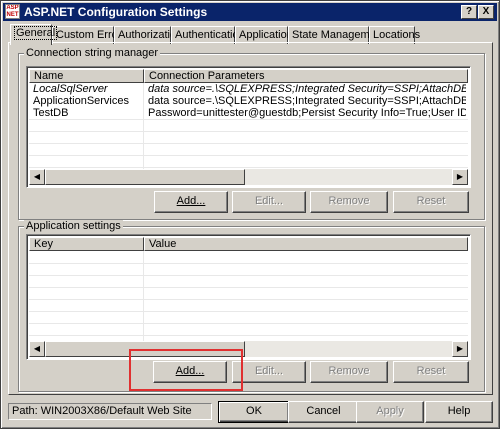  Describe the element at coordinates (110, 411) in the screenshot. I see `path-display: Path: WIN2003X86/Default Web Site` at that location.